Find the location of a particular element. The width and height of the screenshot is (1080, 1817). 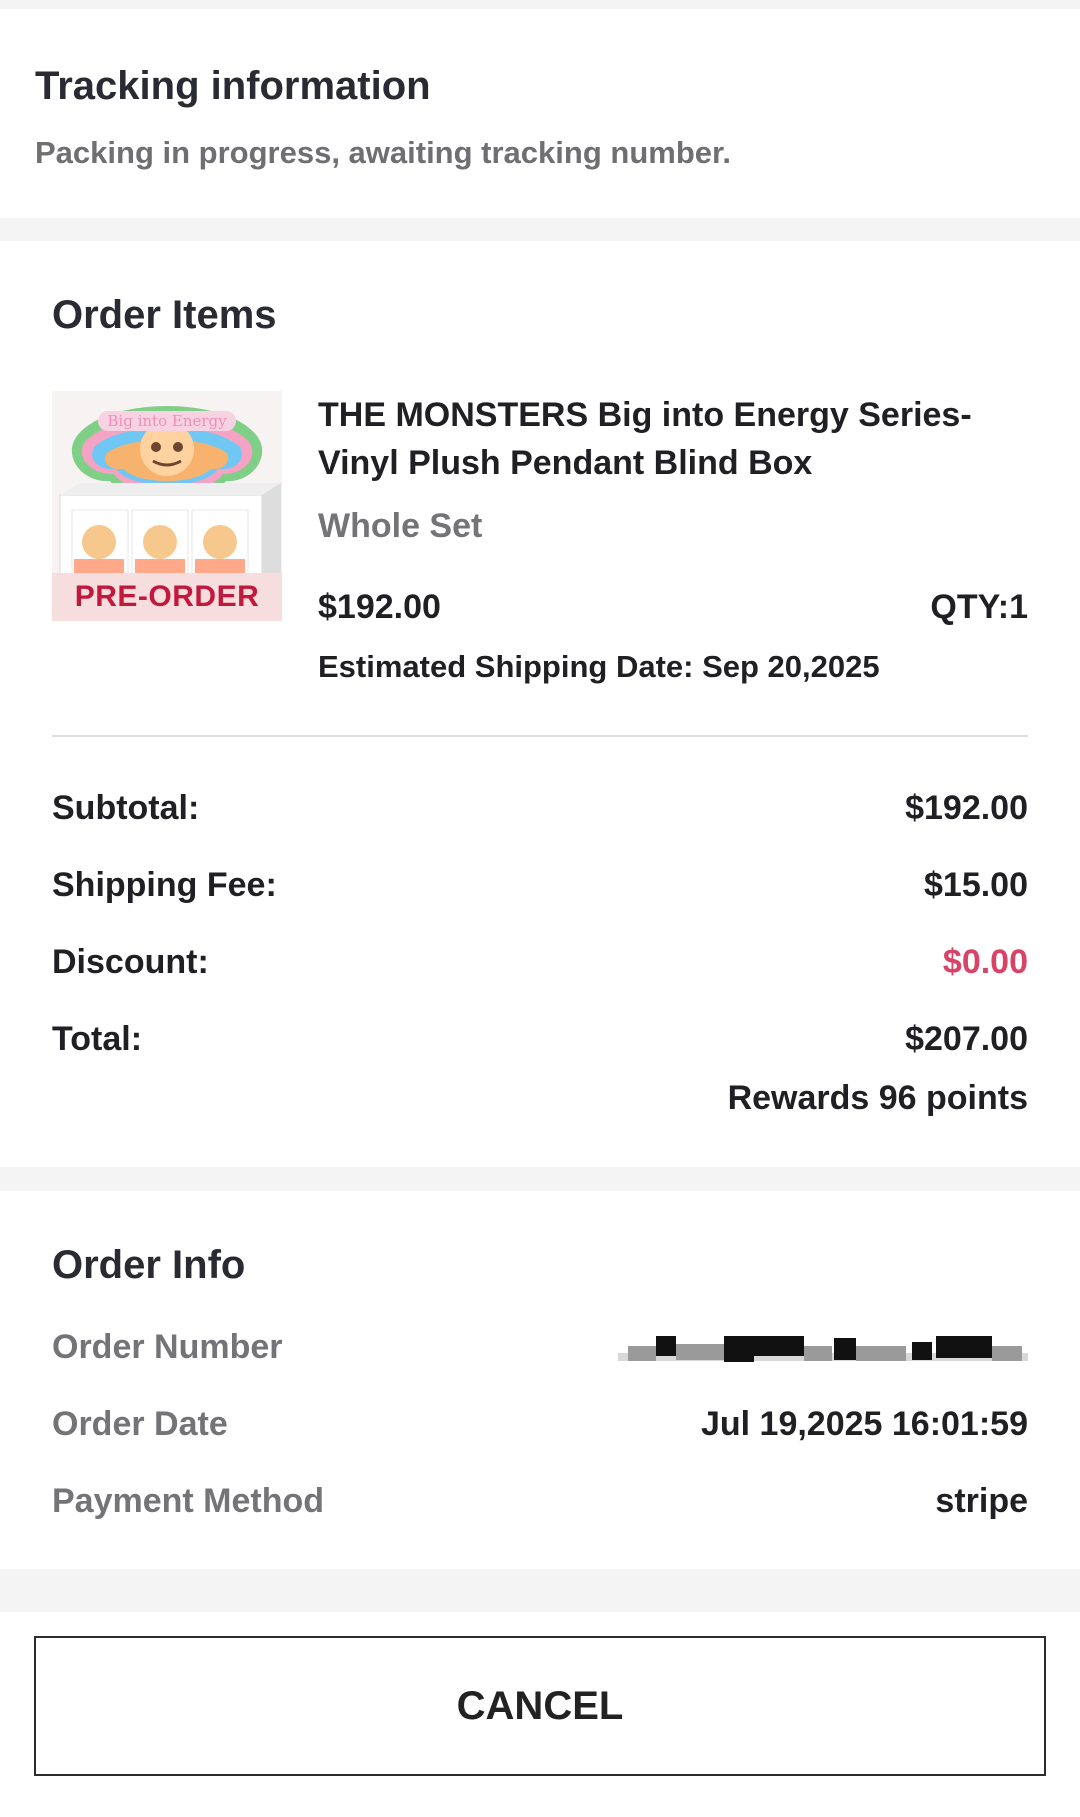

pre-order-badge: PRE-ORDER is located at coordinates (167, 597).